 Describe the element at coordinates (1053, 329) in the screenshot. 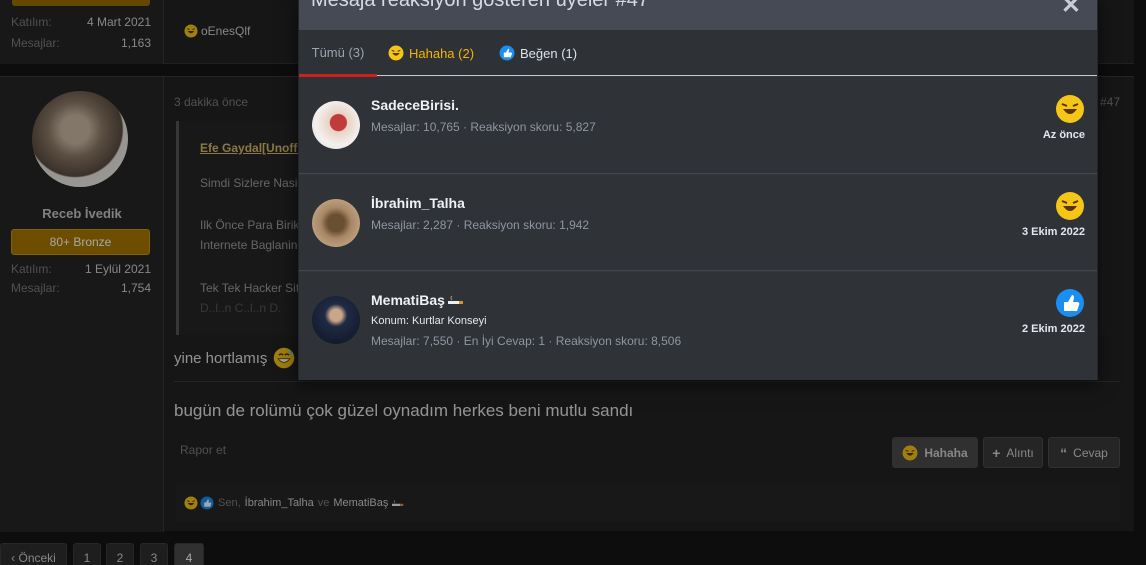

I see `reaction-date: 2 Ekim 2022` at that location.